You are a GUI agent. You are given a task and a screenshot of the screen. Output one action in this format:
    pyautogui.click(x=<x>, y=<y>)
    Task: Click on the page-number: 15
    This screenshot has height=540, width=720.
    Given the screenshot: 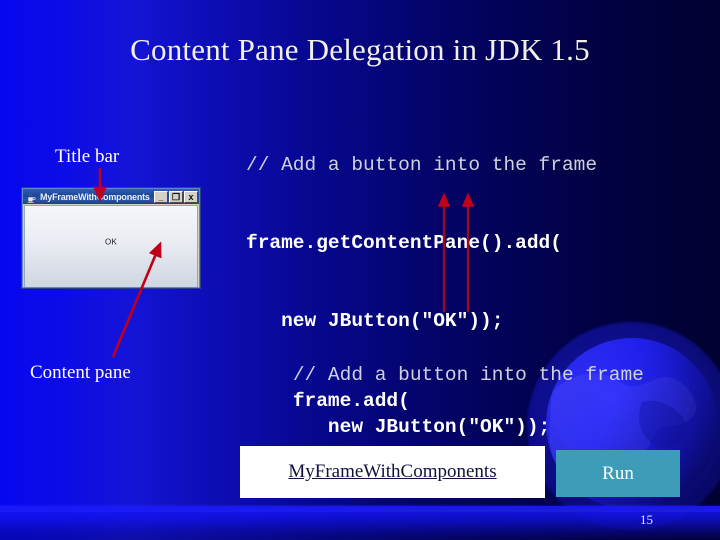 What is the action you would take?
    pyautogui.click(x=646, y=519)
    